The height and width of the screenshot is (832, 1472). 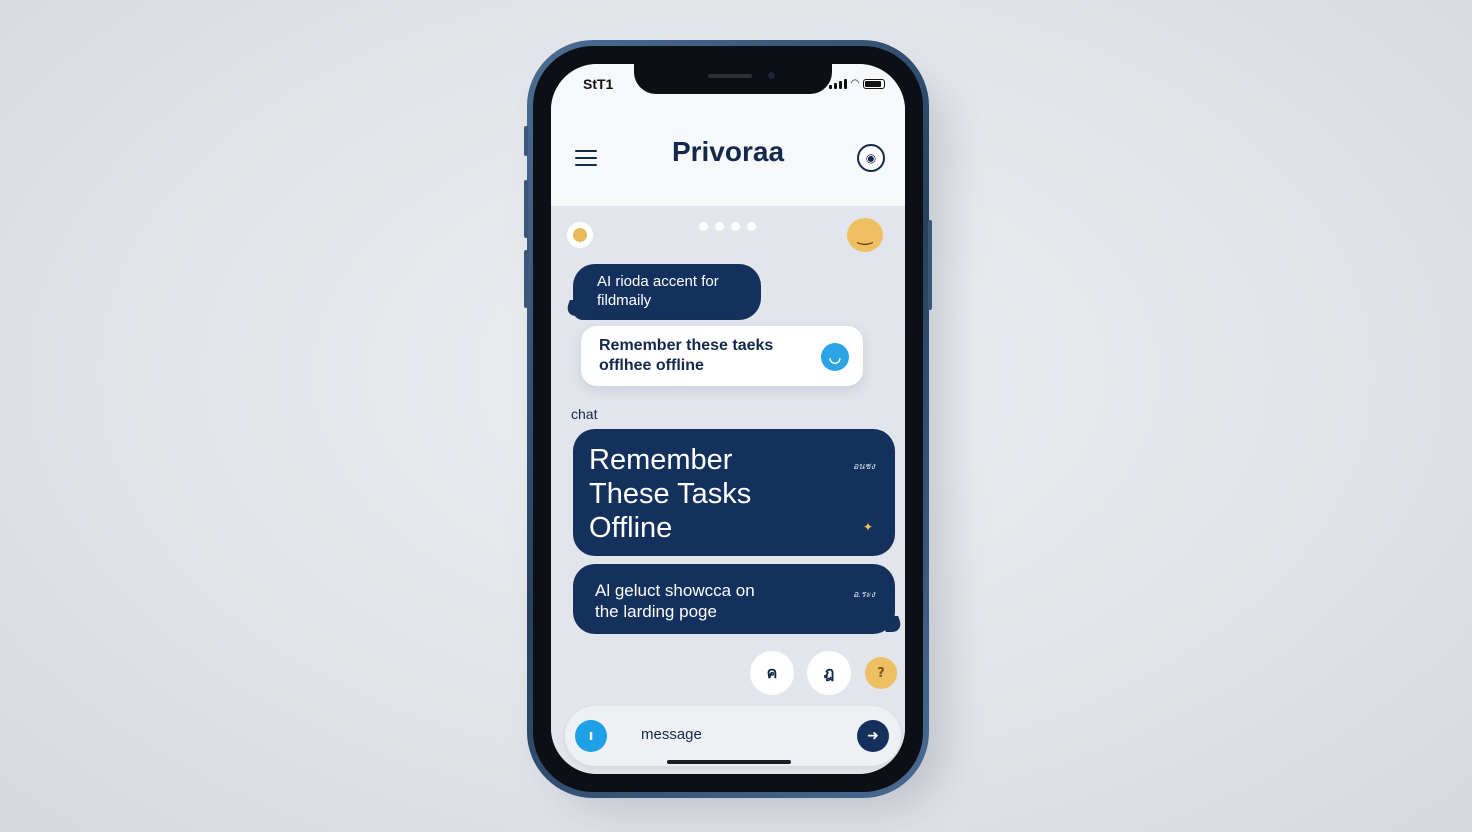 I want to click on assistant-message-bubble: AI rioda accent for fildmaily, so click(x=667, y=292).